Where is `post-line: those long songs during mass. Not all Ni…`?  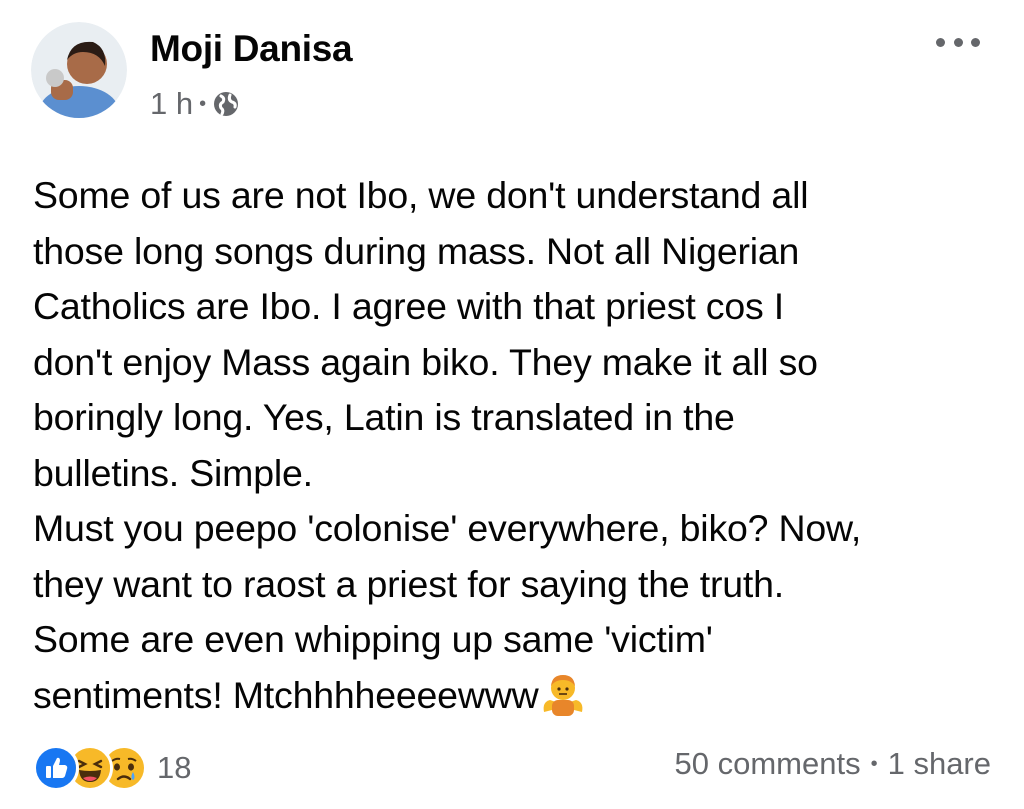 post-line: those long songs during mass. Not all Ni… is located at coordinates (416, 250).